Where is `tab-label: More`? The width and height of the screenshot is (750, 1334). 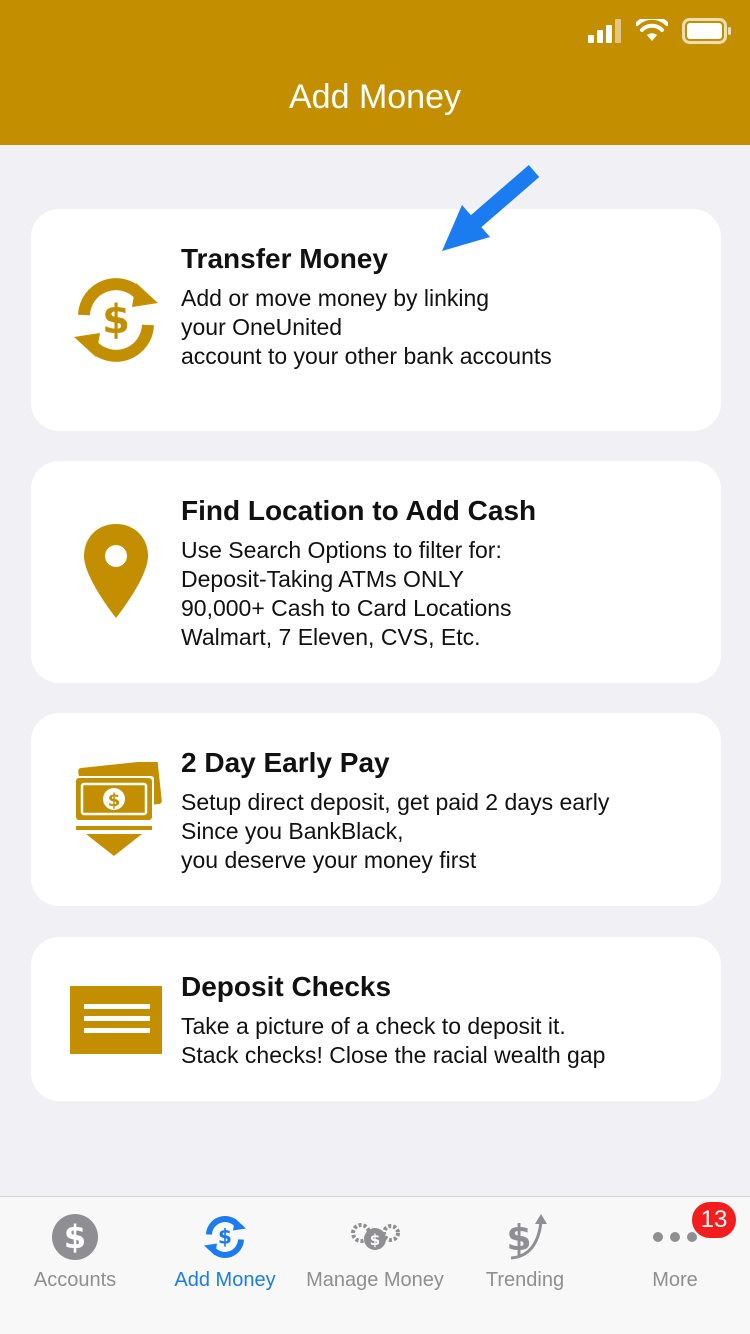
tab-label: More is located at coordinates (675, 1280).